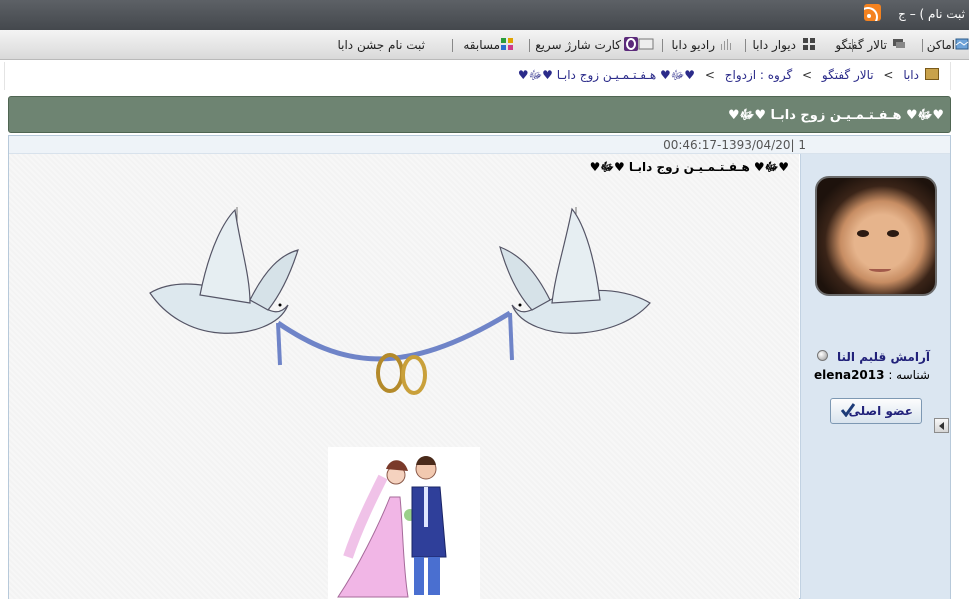 This screenshot has height=599, width=969. Describe the element at coordinates (809, 44) in the screenshot. I see `wall-icon` at that location.